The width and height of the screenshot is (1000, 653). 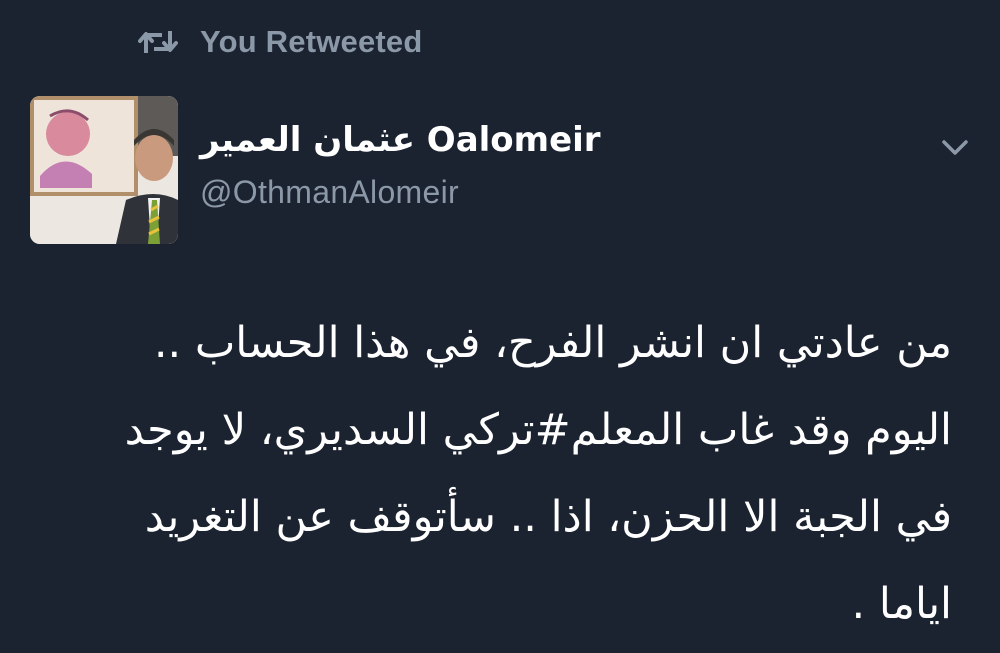 What do you see at coordinates (955, 147) in the screenshot?
I see `chevron-down-icon` at bounding box center [955, 147].